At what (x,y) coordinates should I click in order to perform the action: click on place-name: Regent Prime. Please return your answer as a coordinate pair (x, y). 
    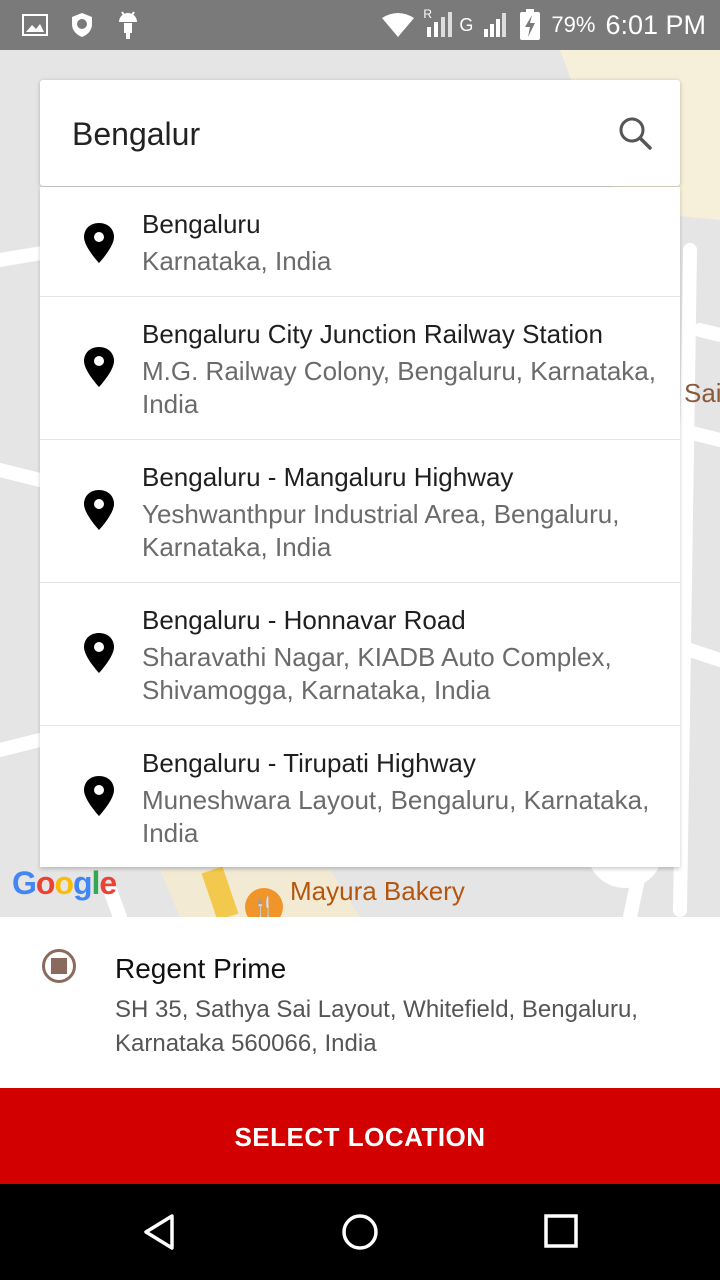
    Looking at the image, I should click on (201, 968).